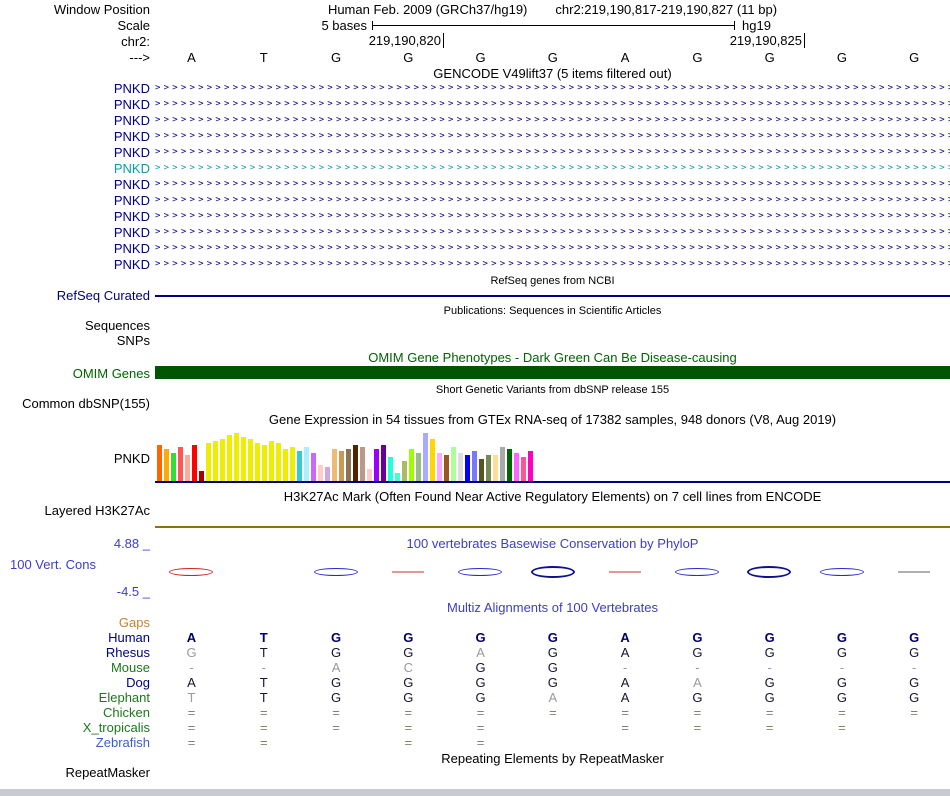 Image resolution: width=950 pixels, height=796 pixels. Describe the element at coordinates (552, 607) in the screenshot. I see `multiz-track-title: Multiz Alignments of 100 Vertebrates` at that location.